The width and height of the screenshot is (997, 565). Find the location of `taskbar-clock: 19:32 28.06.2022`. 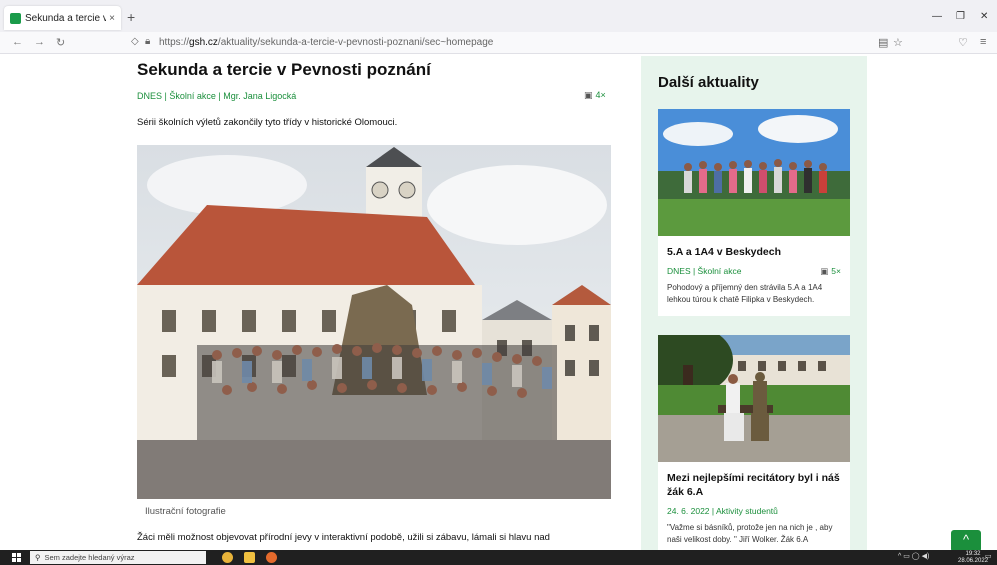

taskbar-clock: 19:32 28.06.2022 is located at coordinates (973, 557).